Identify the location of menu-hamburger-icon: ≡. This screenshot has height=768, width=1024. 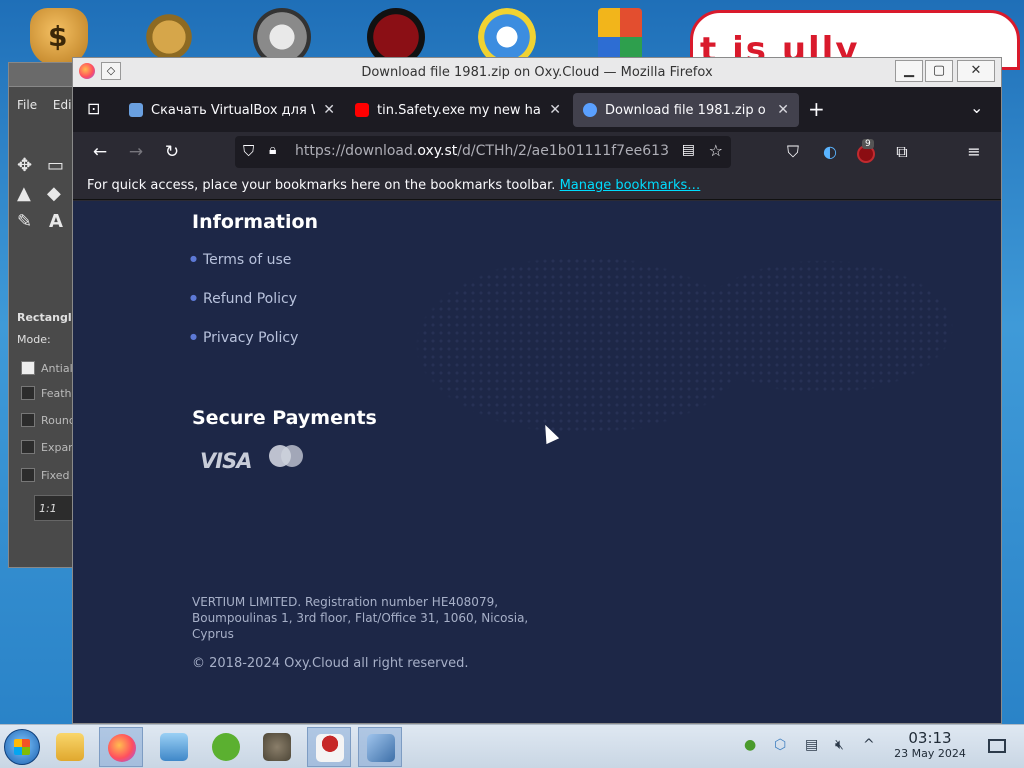
(974, 152).